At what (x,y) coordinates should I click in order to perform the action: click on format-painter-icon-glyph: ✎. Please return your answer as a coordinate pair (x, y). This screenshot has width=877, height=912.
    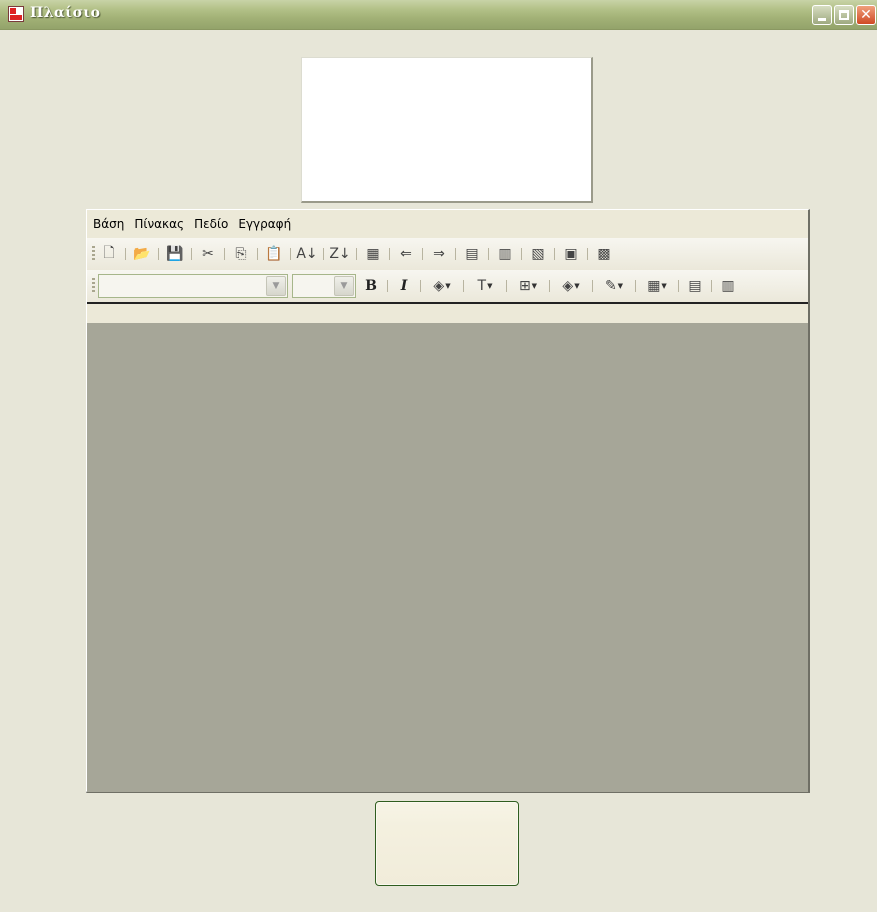
    Looking at the image, I should click on (610, 286).